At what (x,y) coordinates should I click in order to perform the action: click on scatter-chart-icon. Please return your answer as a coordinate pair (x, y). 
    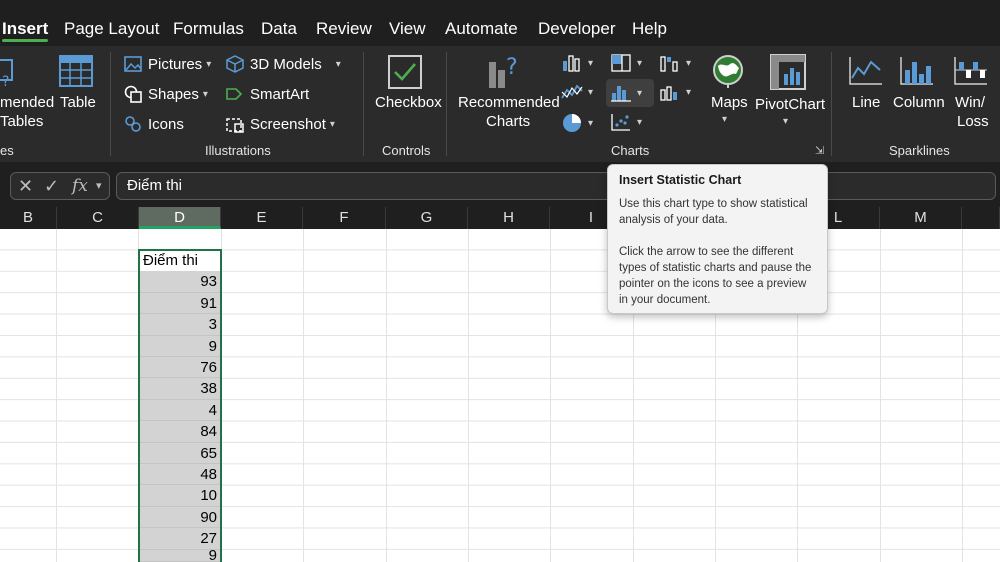
    Looking at the image, I should click on (620, 122).